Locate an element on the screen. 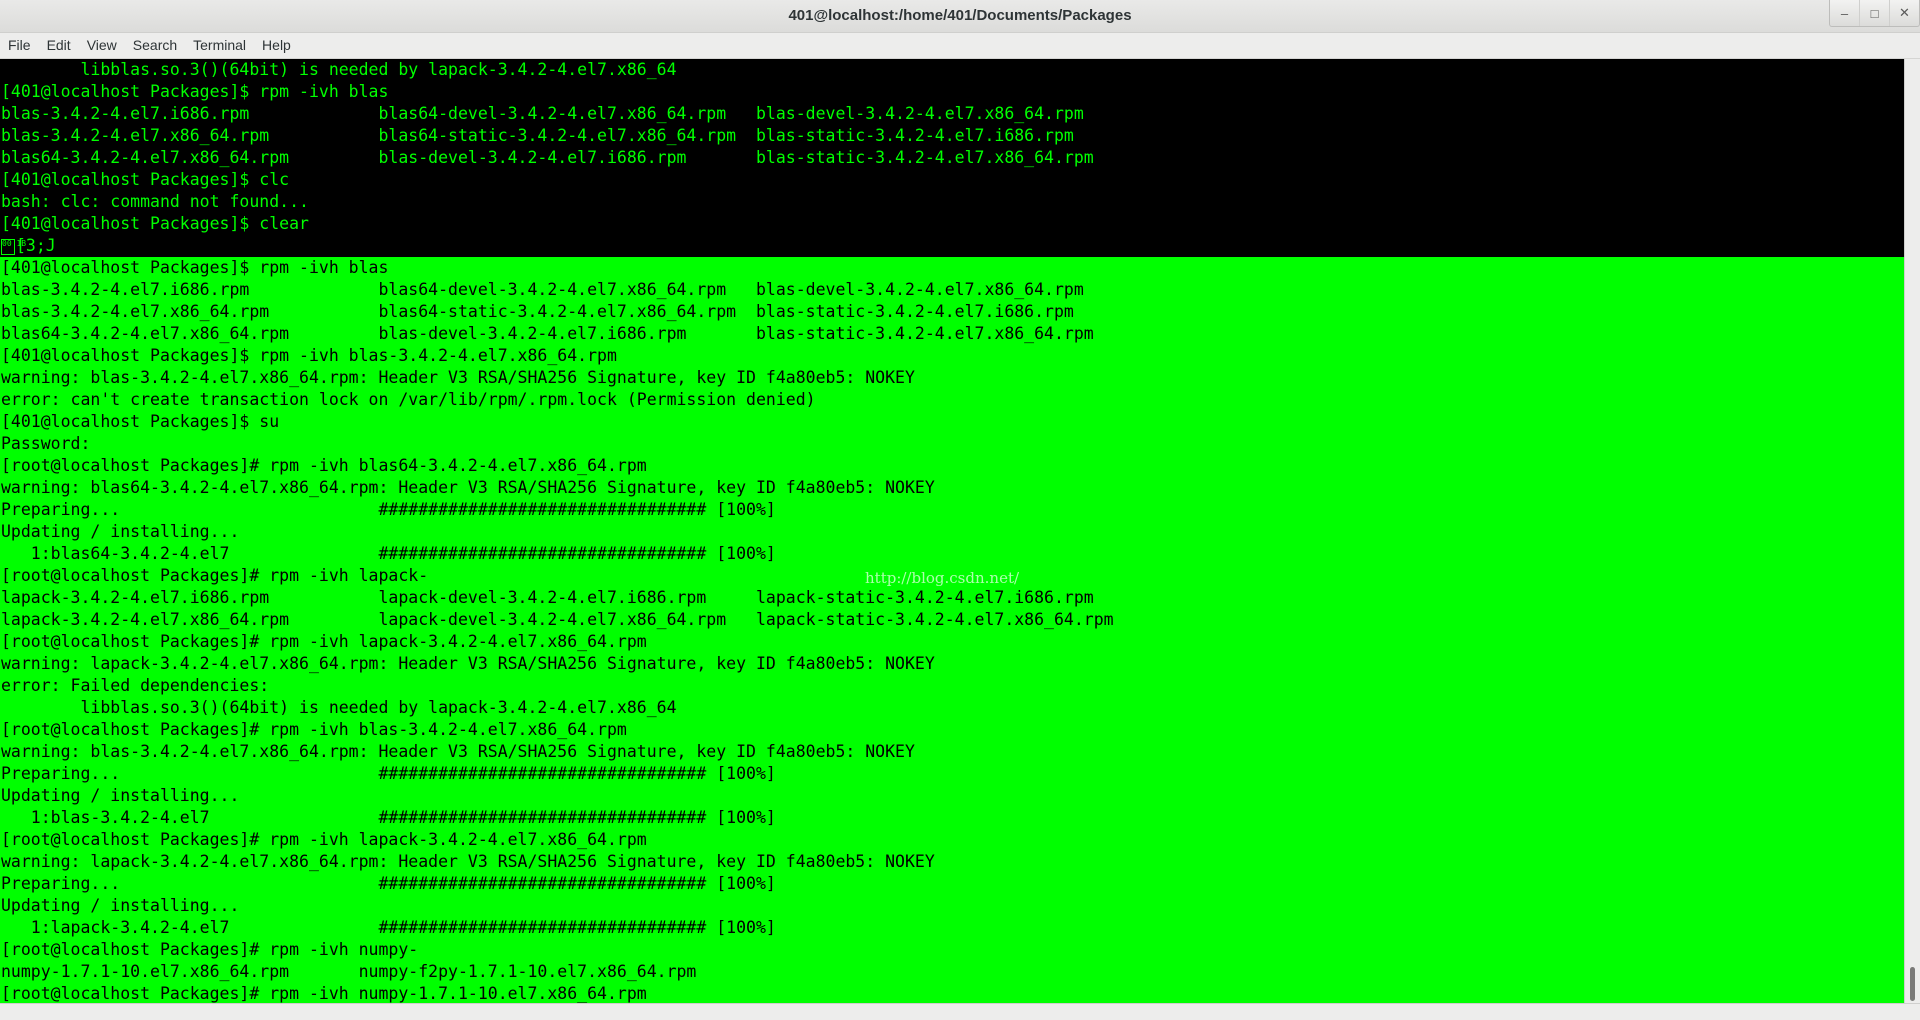 The width and height of the screenshot is (1920, 1020). escape-sequence-text: [3;J is located at coordinates (36, 245).